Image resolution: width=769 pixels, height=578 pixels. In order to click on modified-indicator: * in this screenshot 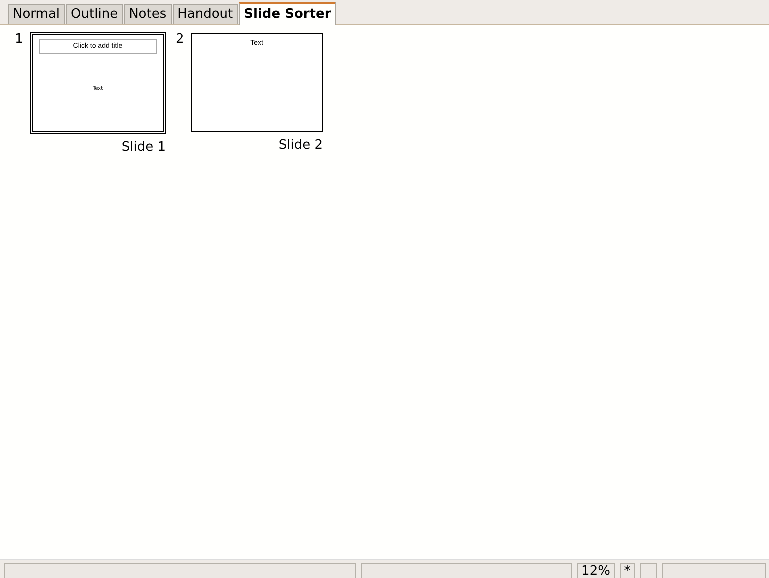, I will do `click(627, 570)`.